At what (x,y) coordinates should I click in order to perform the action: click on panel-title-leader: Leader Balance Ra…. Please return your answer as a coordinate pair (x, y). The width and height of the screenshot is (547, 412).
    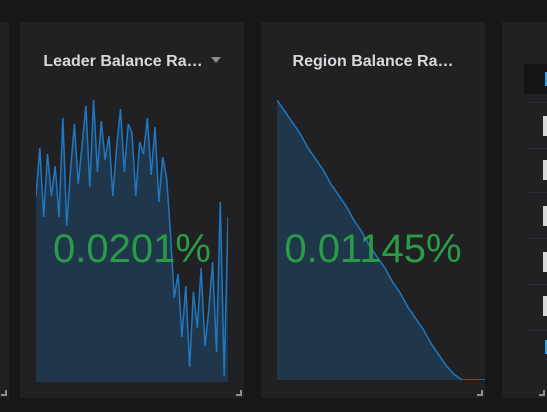
    Looking at the image, I should click on (132, 62).